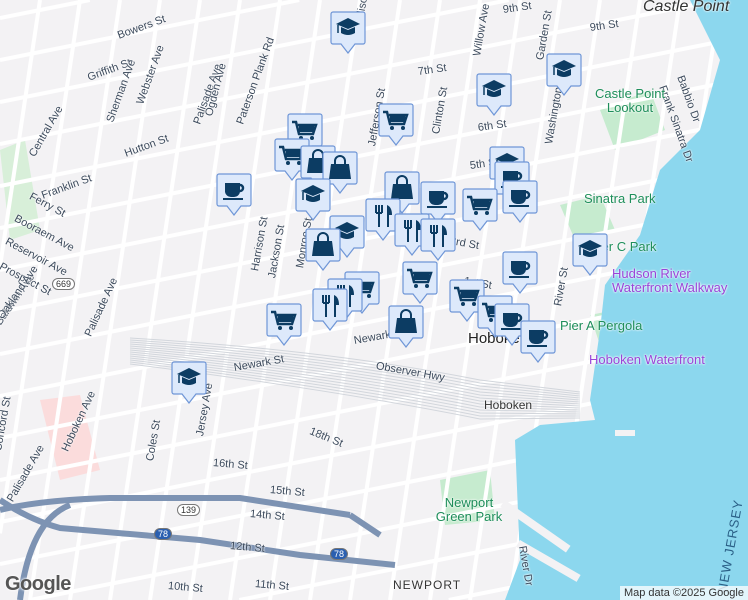  Describe the element at coordinates (620, 198) in the screenshot. I see `place-sinatra-park: Sinatra Park` at that location.